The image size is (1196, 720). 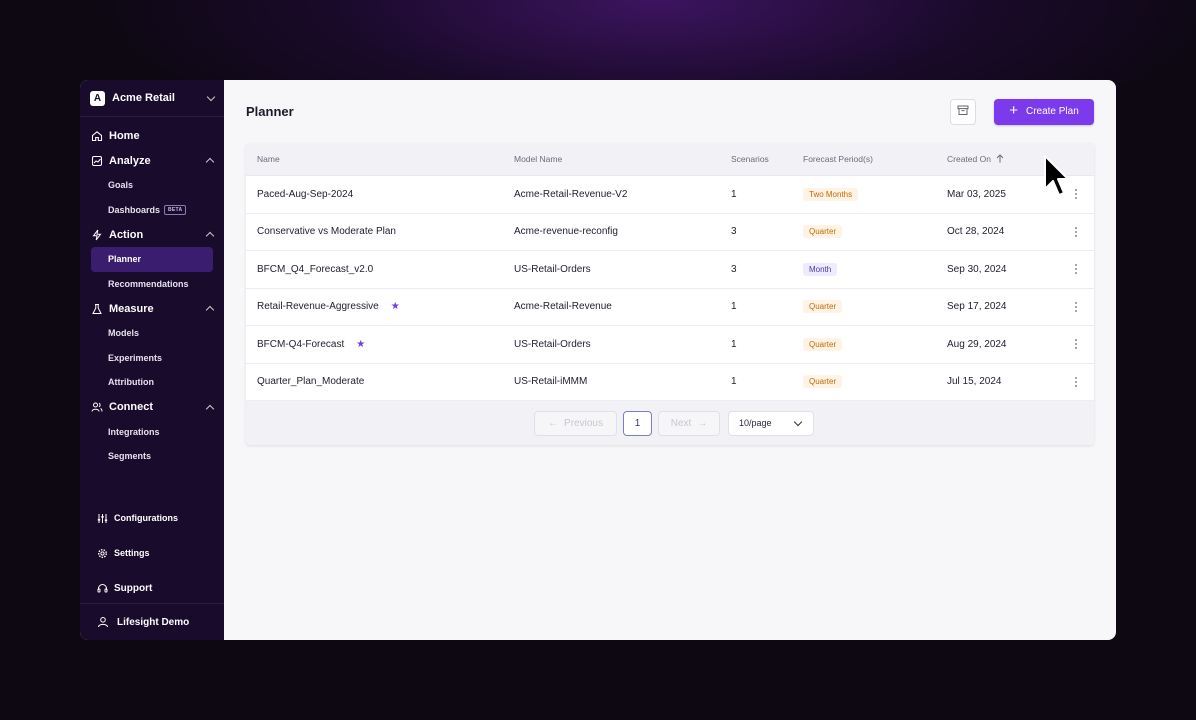 I want to click on sidebar-item-support: Support, so click(x=152, y=588).